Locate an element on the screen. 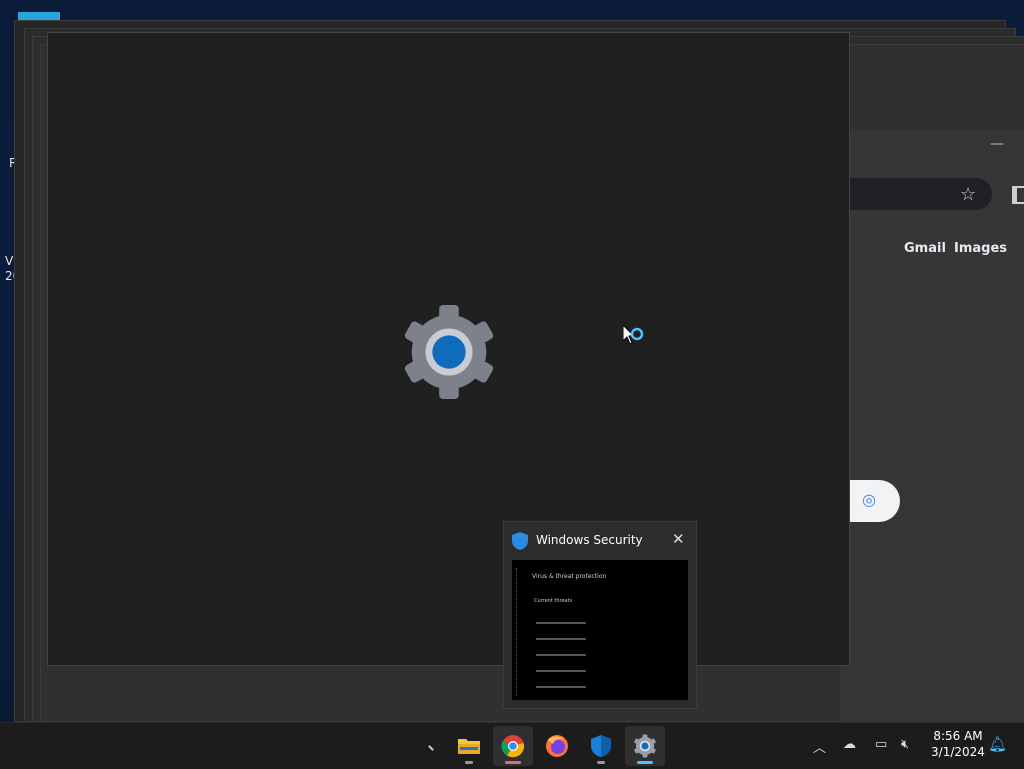 Image resolution: width=1024 pixels, height=769 pixels. taskbar-windows-security is located at coordinates (601, 746).